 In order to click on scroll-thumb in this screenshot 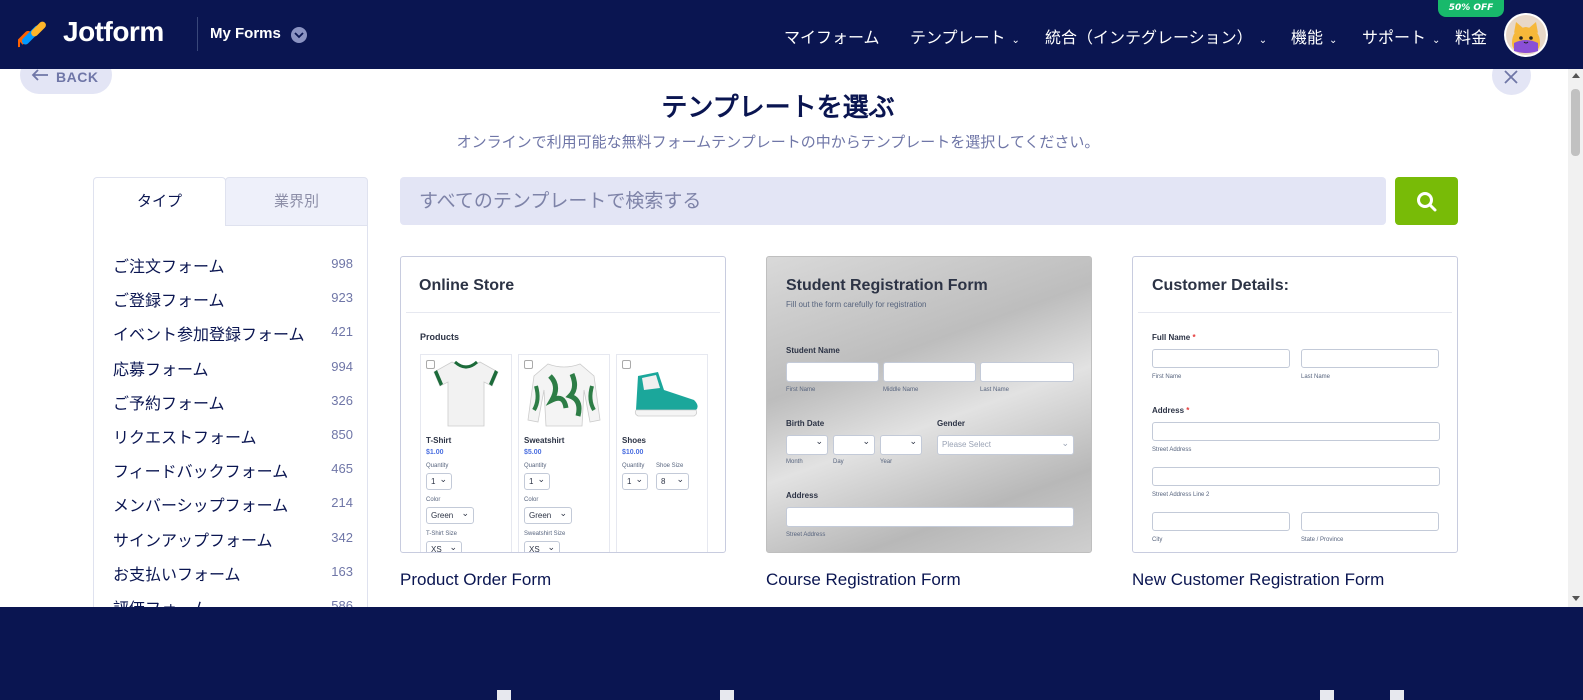, I will do `click(1575, 122)`.